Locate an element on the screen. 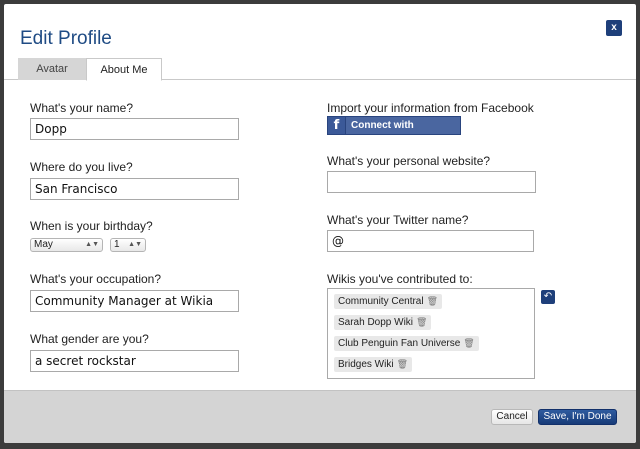 Image resolution: width=640 pixels, height=449 pixels. wiki-chip: Club Penguin Fan Universe 🗑 is located at coordinates (406, 343).